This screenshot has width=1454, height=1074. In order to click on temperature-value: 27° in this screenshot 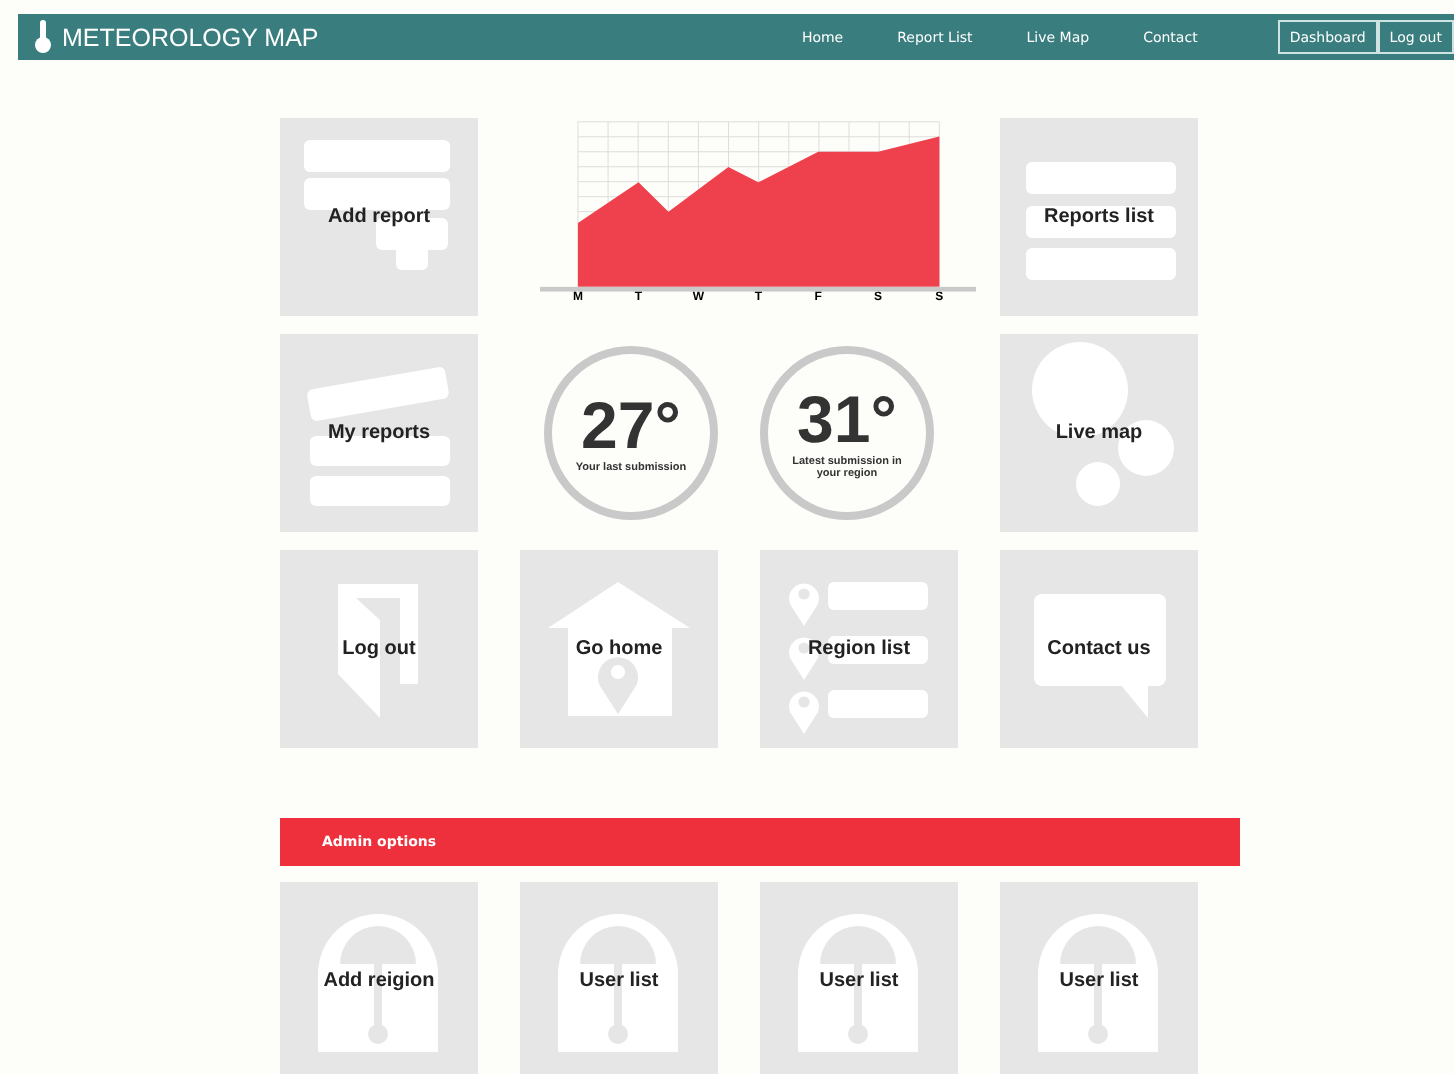, I will do `click(631, 425)`.